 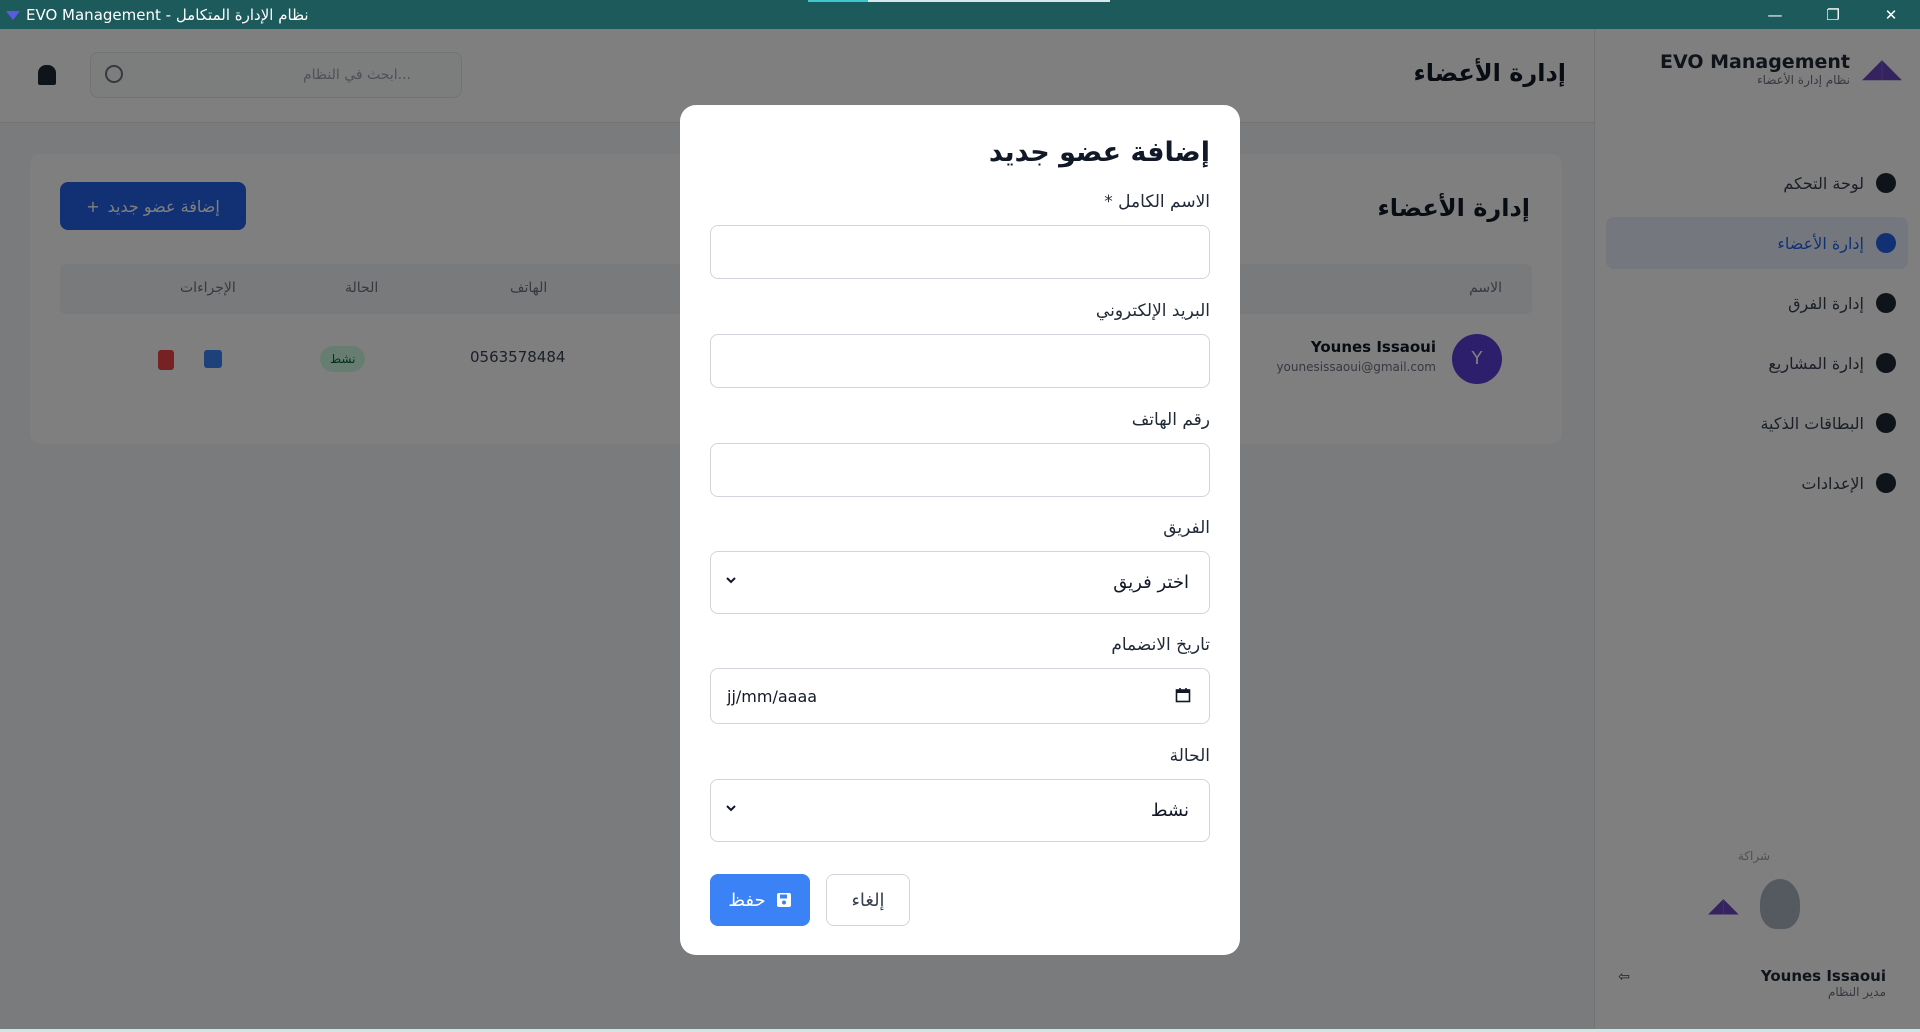 I want to click on status-select-value: نشط, so click(x=1169, y=810).